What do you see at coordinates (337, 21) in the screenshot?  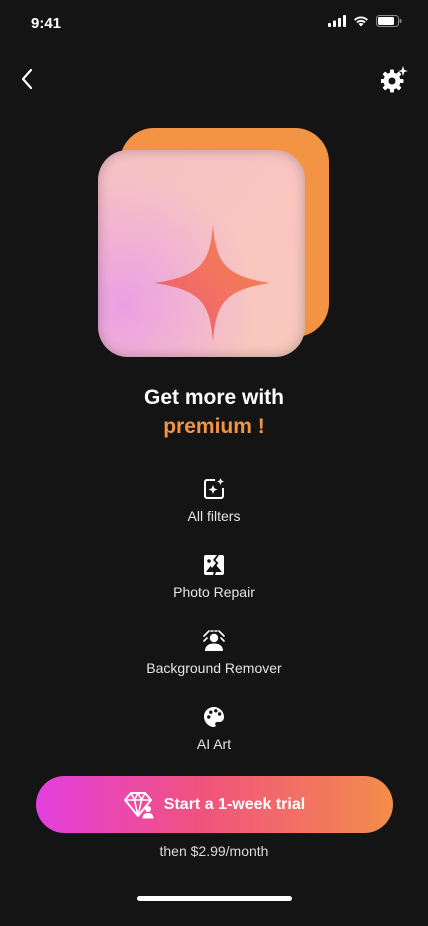 I see `cellular-signal-icon` at bounding box center [337, 21].